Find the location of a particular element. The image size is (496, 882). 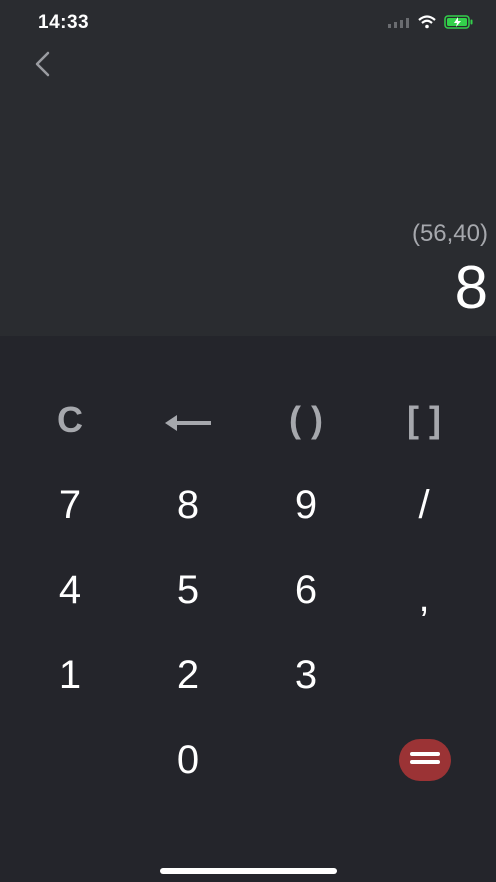

key-0: 0 is located at coordinates (188, 760).